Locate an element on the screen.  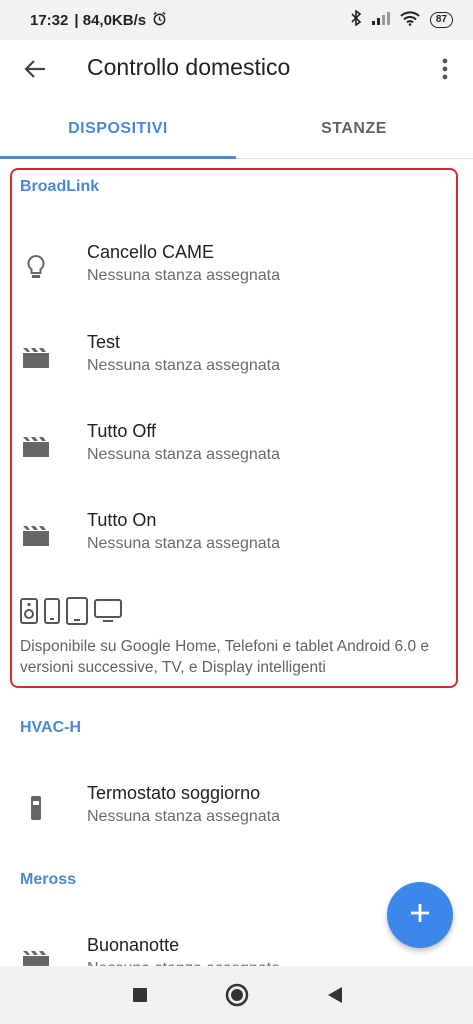
wifi-icon is located at coordinates (410, 20).